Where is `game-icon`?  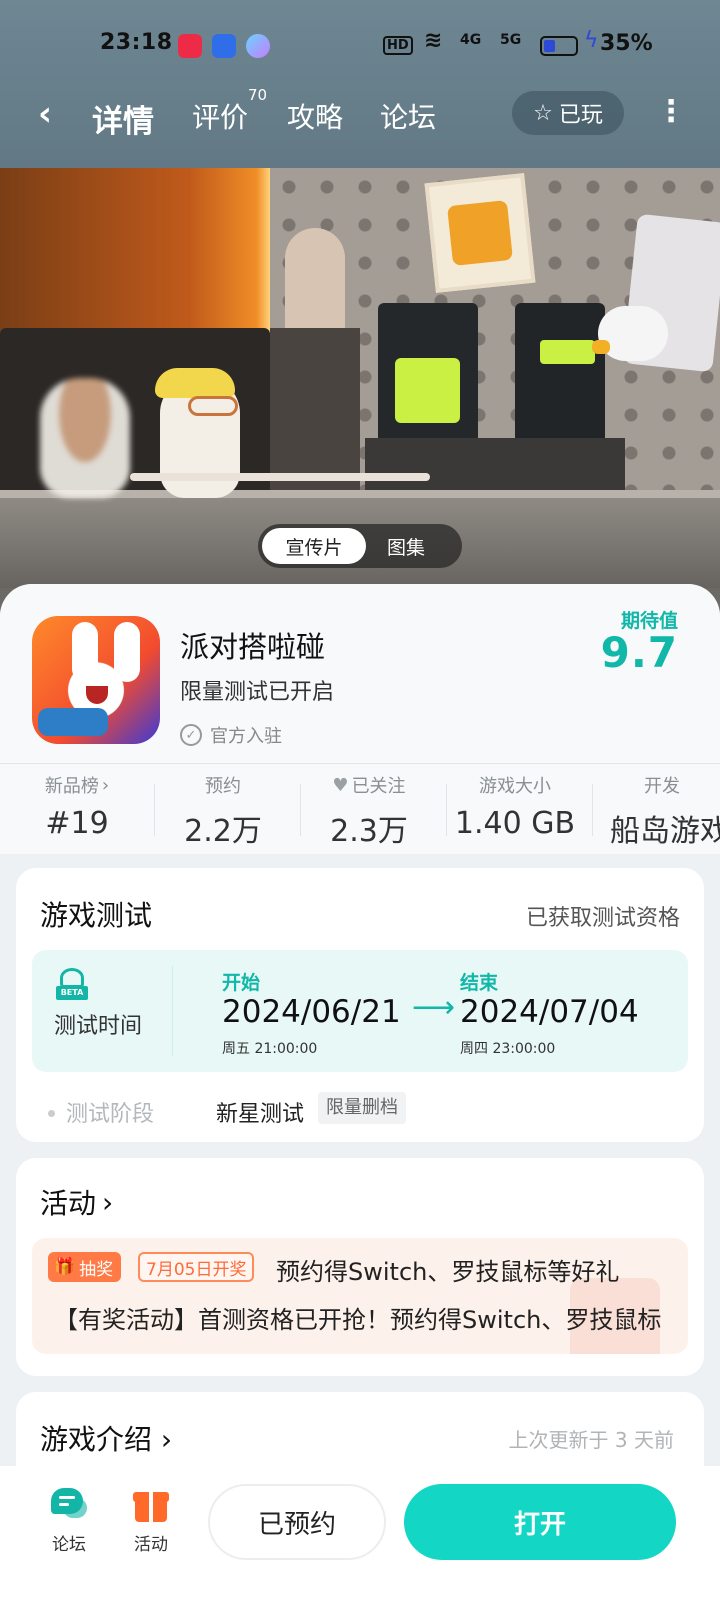 game-icon is located at coordinates (96, 680).